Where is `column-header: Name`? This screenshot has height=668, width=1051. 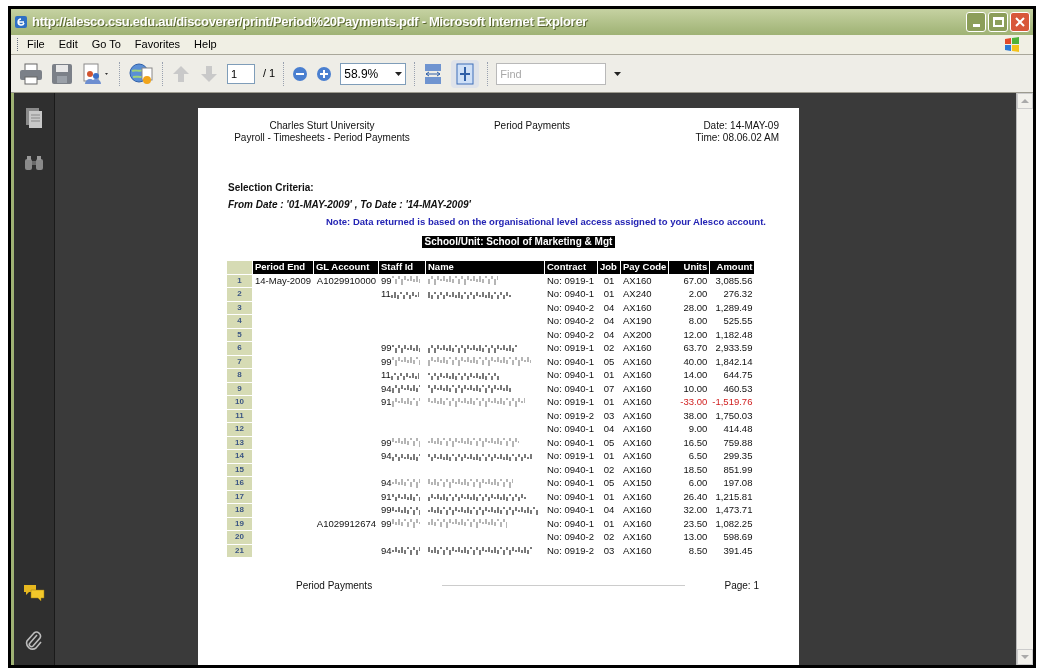 column-header: Name is located at coordinates (485, 267).